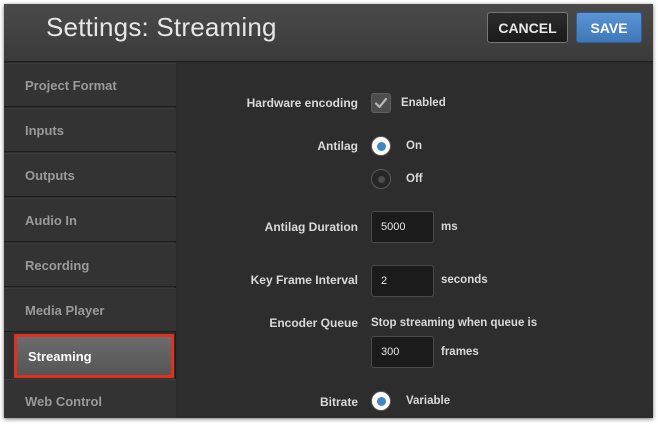  What do you see at coordinates (90, 130) in the screenshot?
I see `sidebar-item-inputs: Inputs` at bounding box center [90, 130].